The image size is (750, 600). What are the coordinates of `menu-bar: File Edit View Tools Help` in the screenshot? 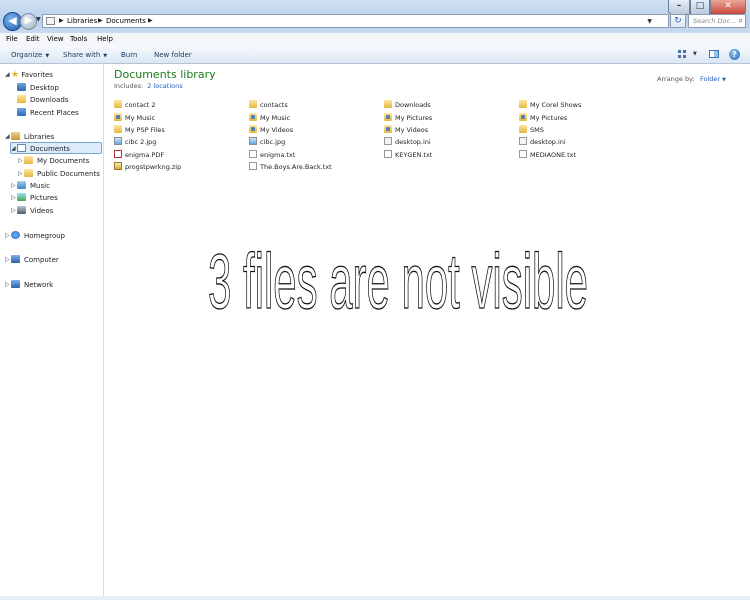 It's located at (375, 40).